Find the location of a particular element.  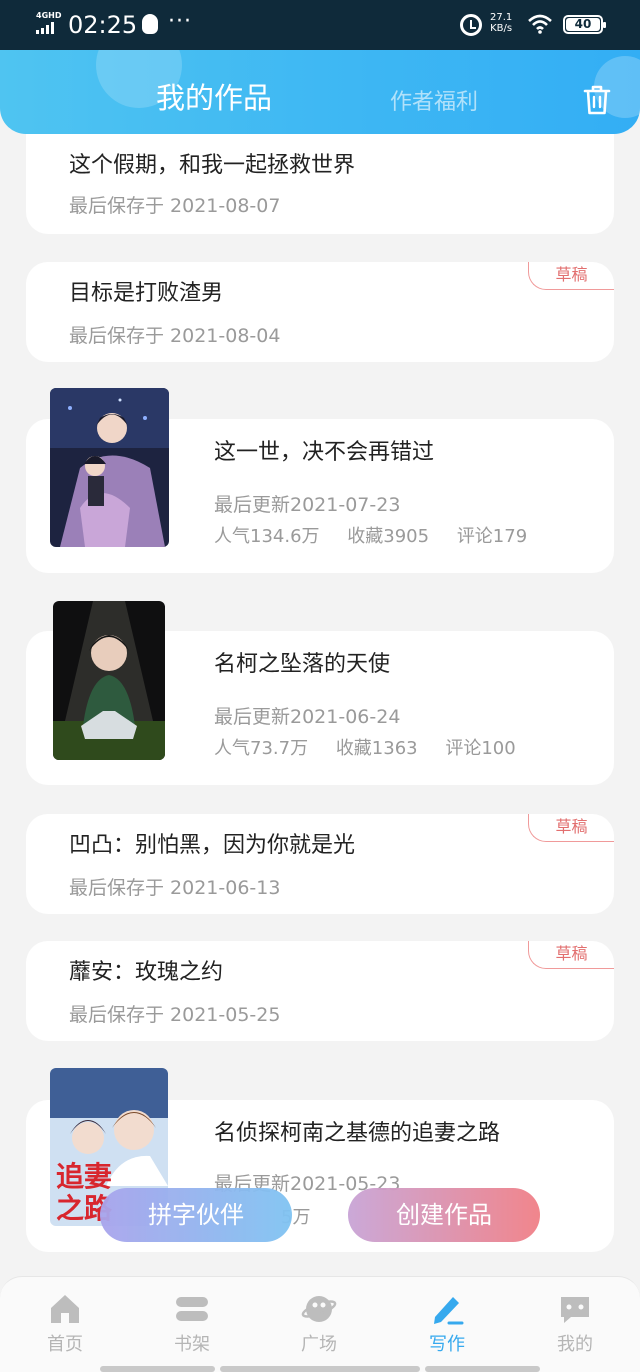

work-saved-date: 最后保存于 2021-06-13 is located at coordinates (175, 888).